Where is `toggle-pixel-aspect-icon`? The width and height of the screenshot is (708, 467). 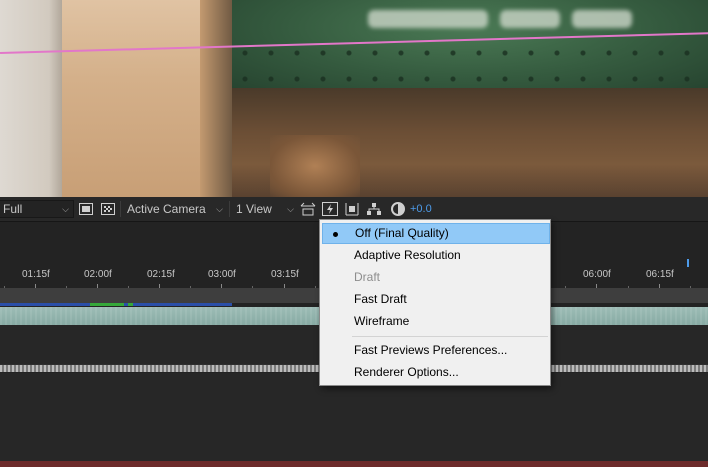 toggle-pixel-aspect-icon is located at coordinates (308, 209).